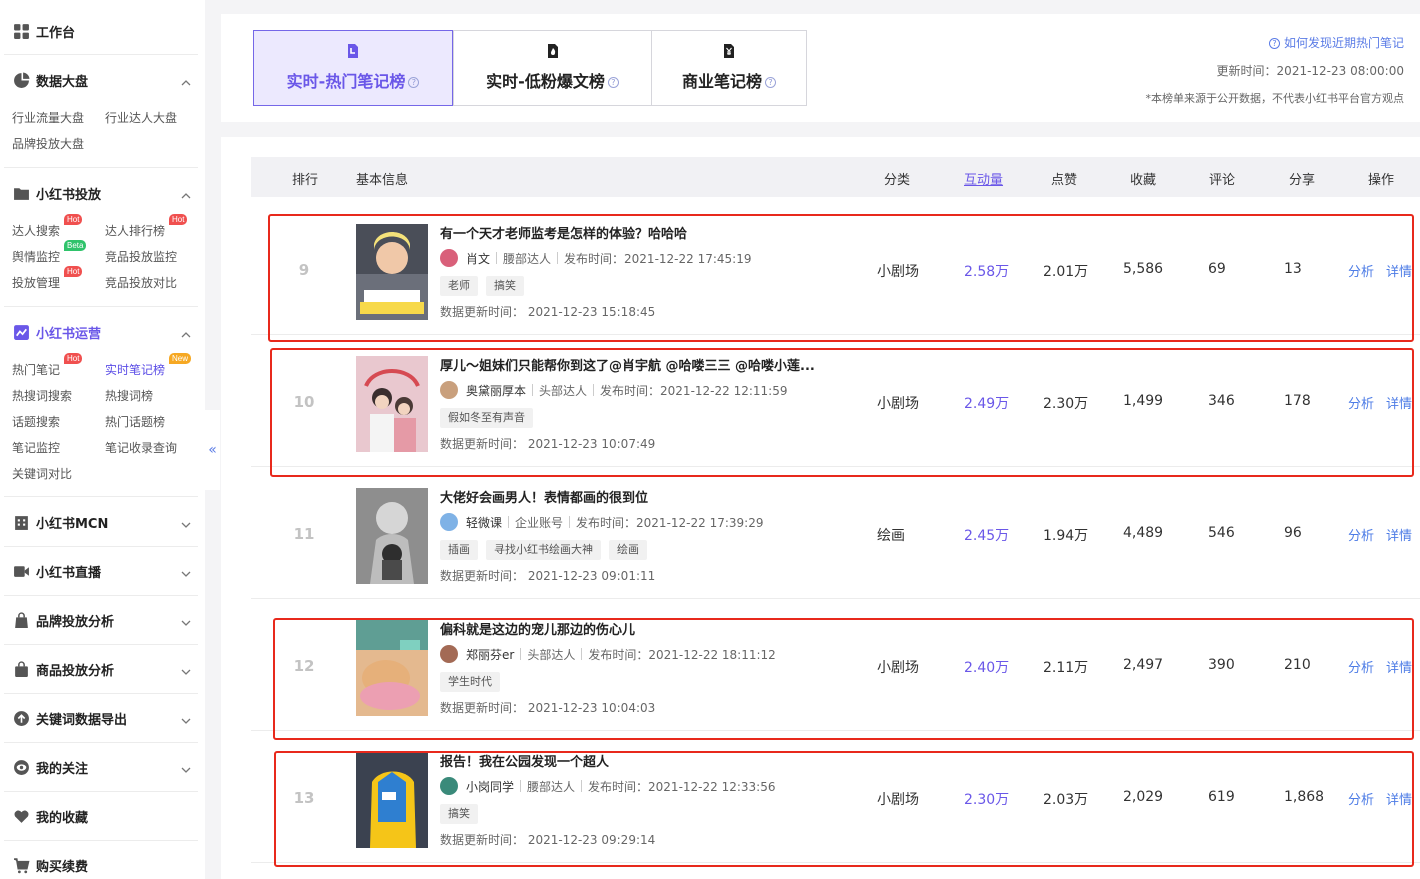  Describe the element at coordinates (42, 395) in the screenshot. I see `sidebar-item-hotword-search: 热搜词搜索` at that location.